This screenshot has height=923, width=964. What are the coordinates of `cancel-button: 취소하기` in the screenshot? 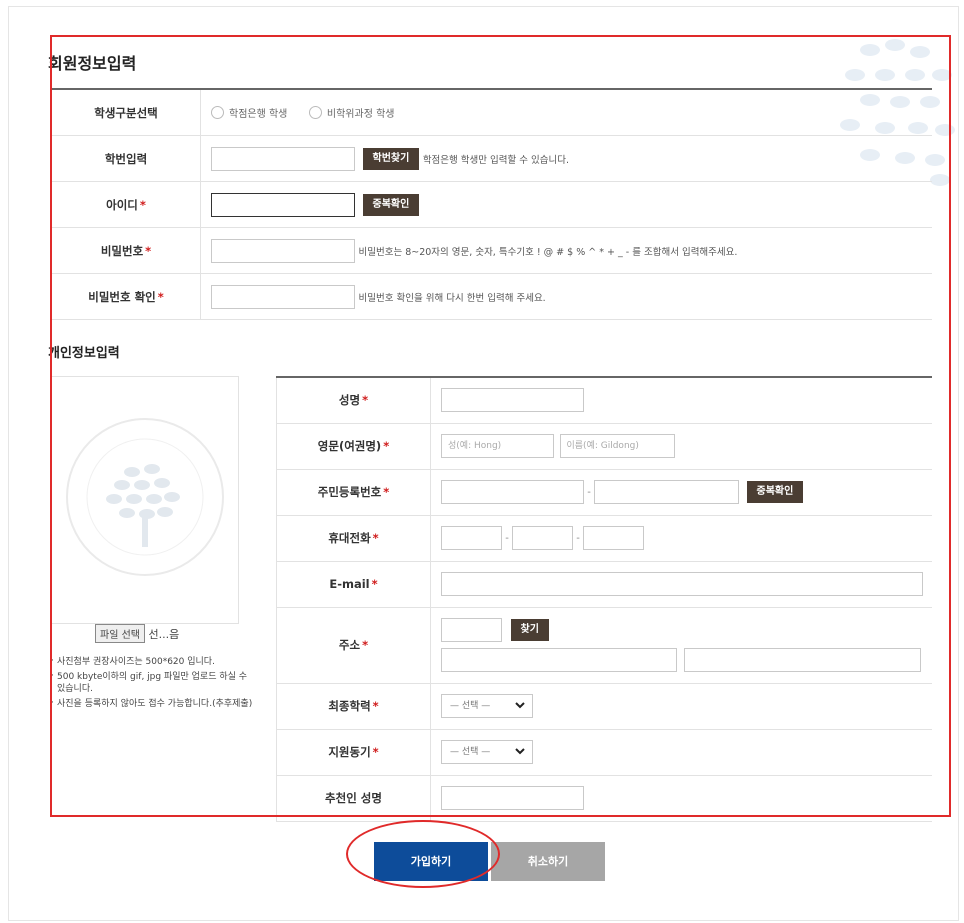 It's located at (548, 861).